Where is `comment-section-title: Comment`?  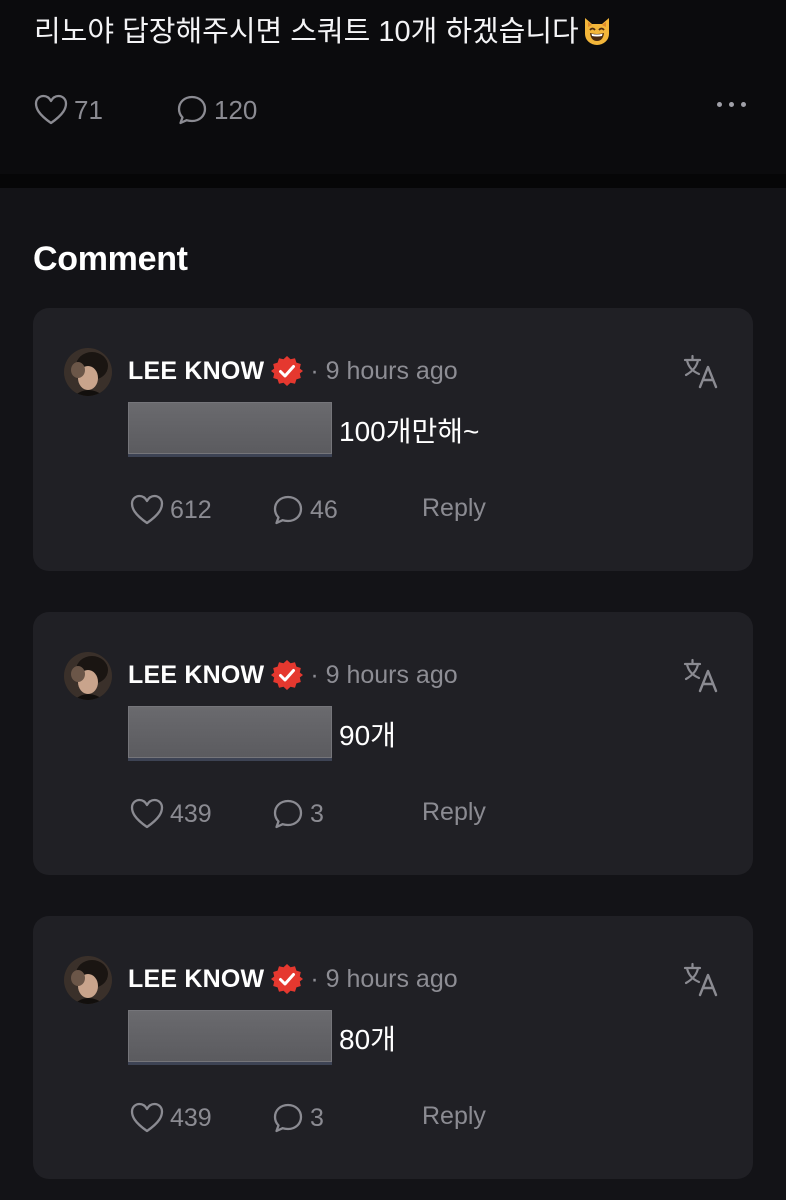
comment-section-title: Comment is located at coordinates (110, 259).